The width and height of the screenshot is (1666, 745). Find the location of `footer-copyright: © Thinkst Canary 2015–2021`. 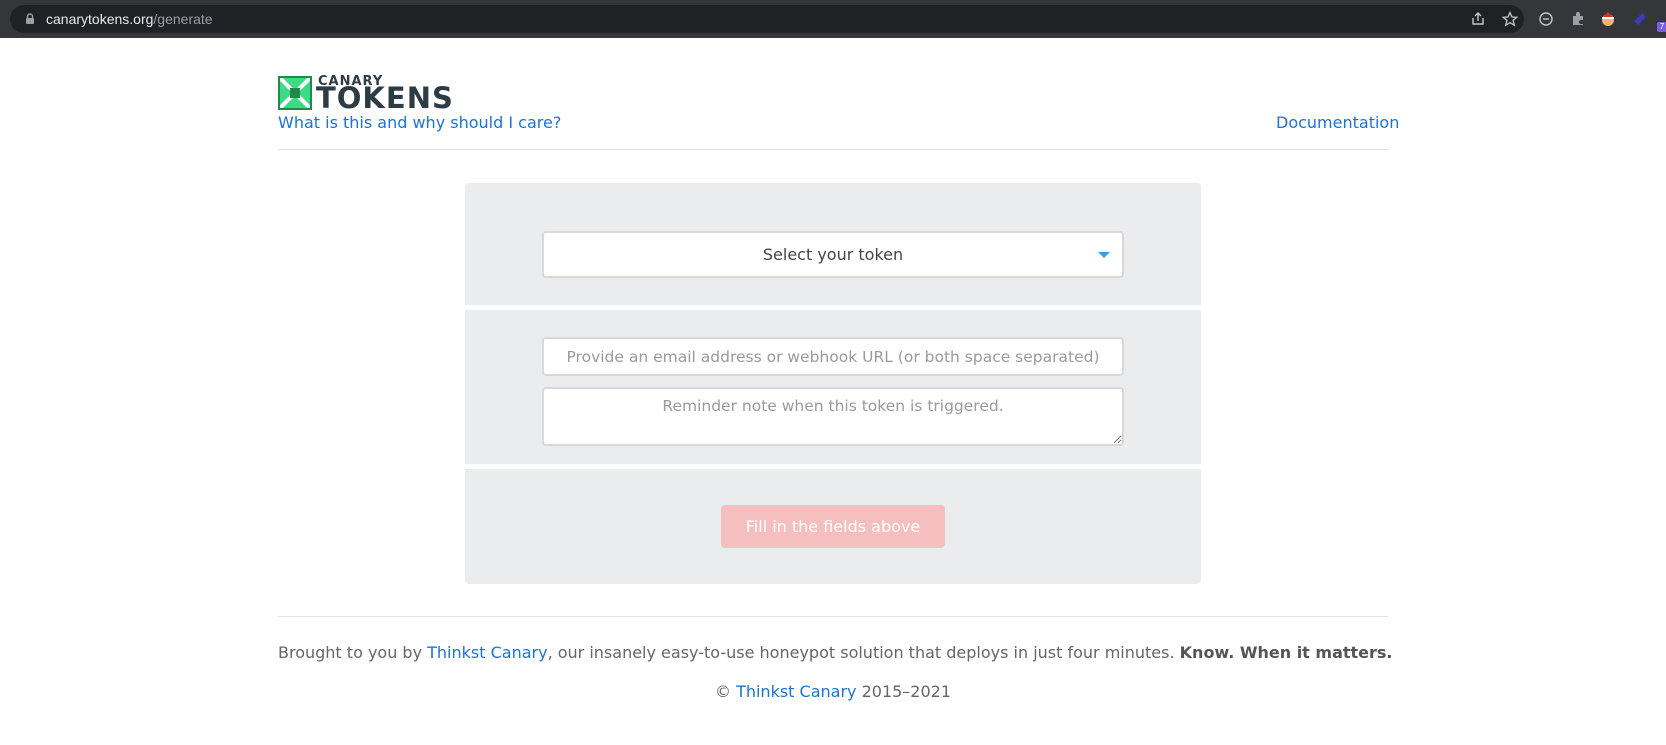

footer-copyright: © Thinkst Canary 2015–2021 is located at coordinates (833, 691).